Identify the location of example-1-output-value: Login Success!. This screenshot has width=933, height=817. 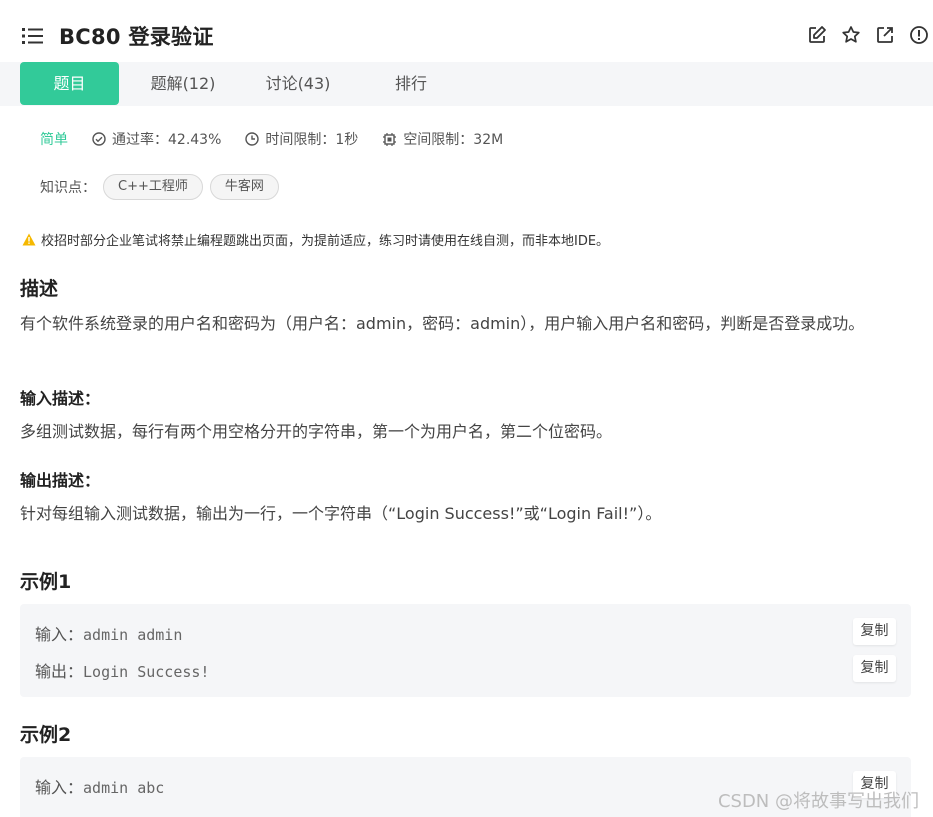
(146, 672).